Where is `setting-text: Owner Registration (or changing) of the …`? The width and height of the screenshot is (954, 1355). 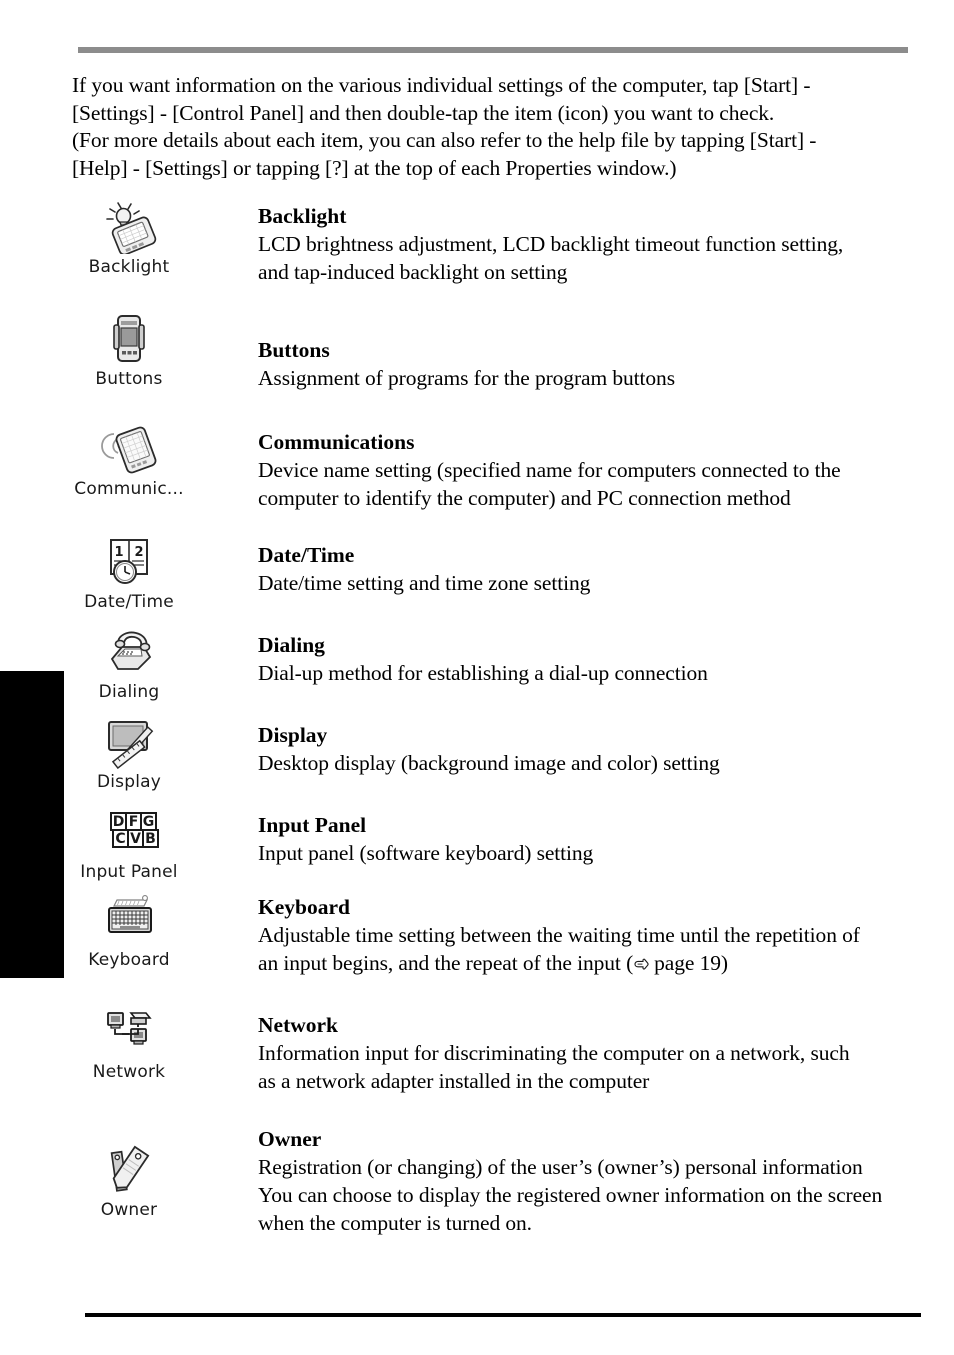 setting-text: Owner Registration (or changing) of the … is located at coordinates (588, 1178).